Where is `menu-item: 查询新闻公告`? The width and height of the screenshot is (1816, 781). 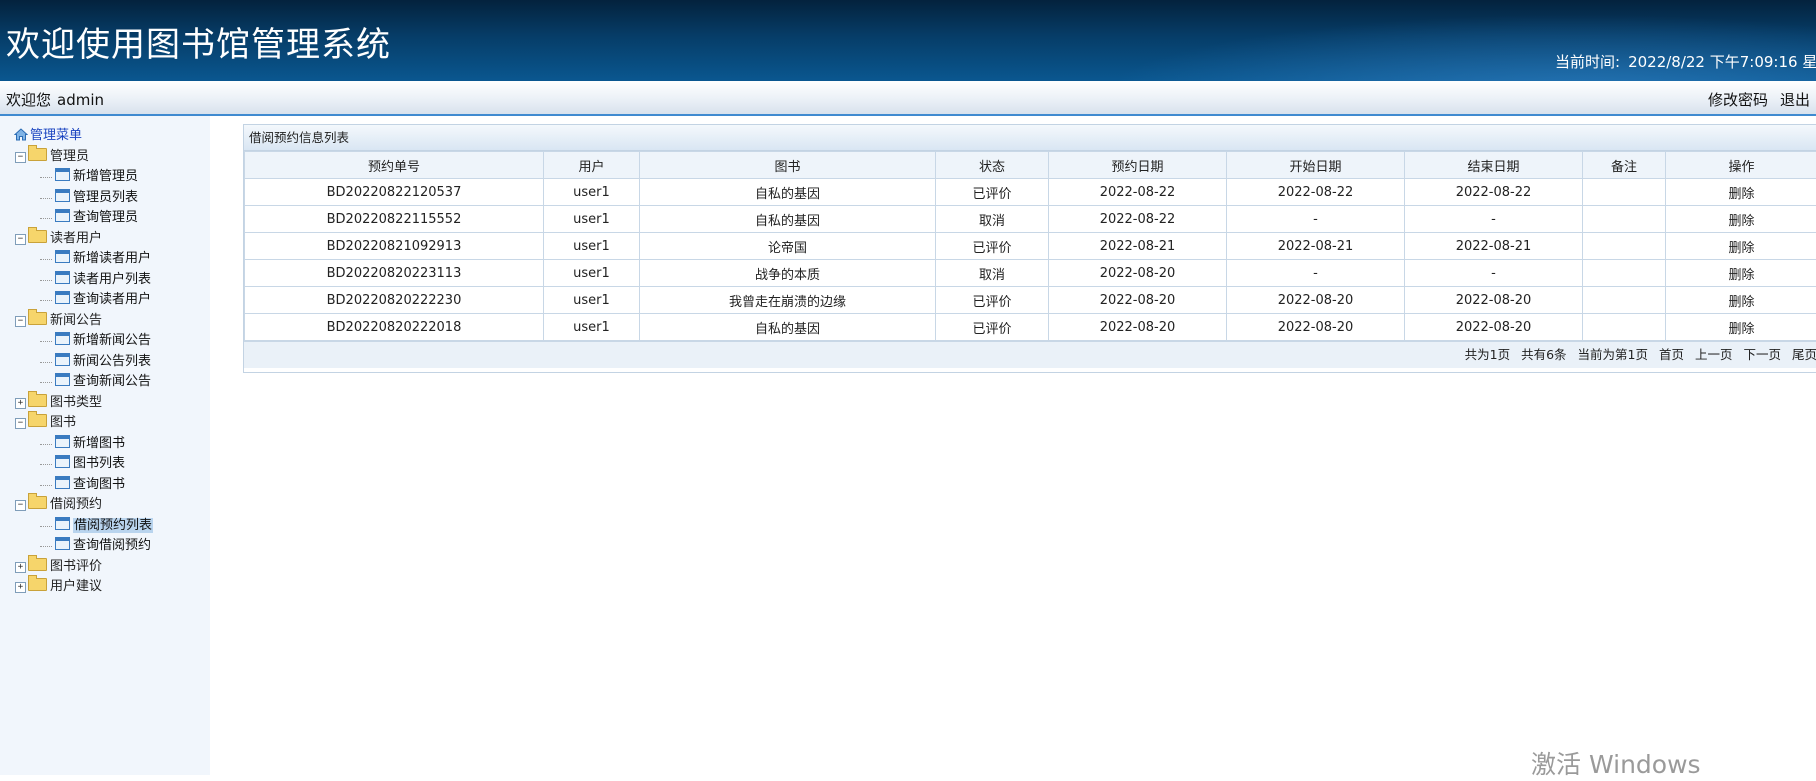 menu-item: 查询新闻公告 is located at coordinates (105, 382).